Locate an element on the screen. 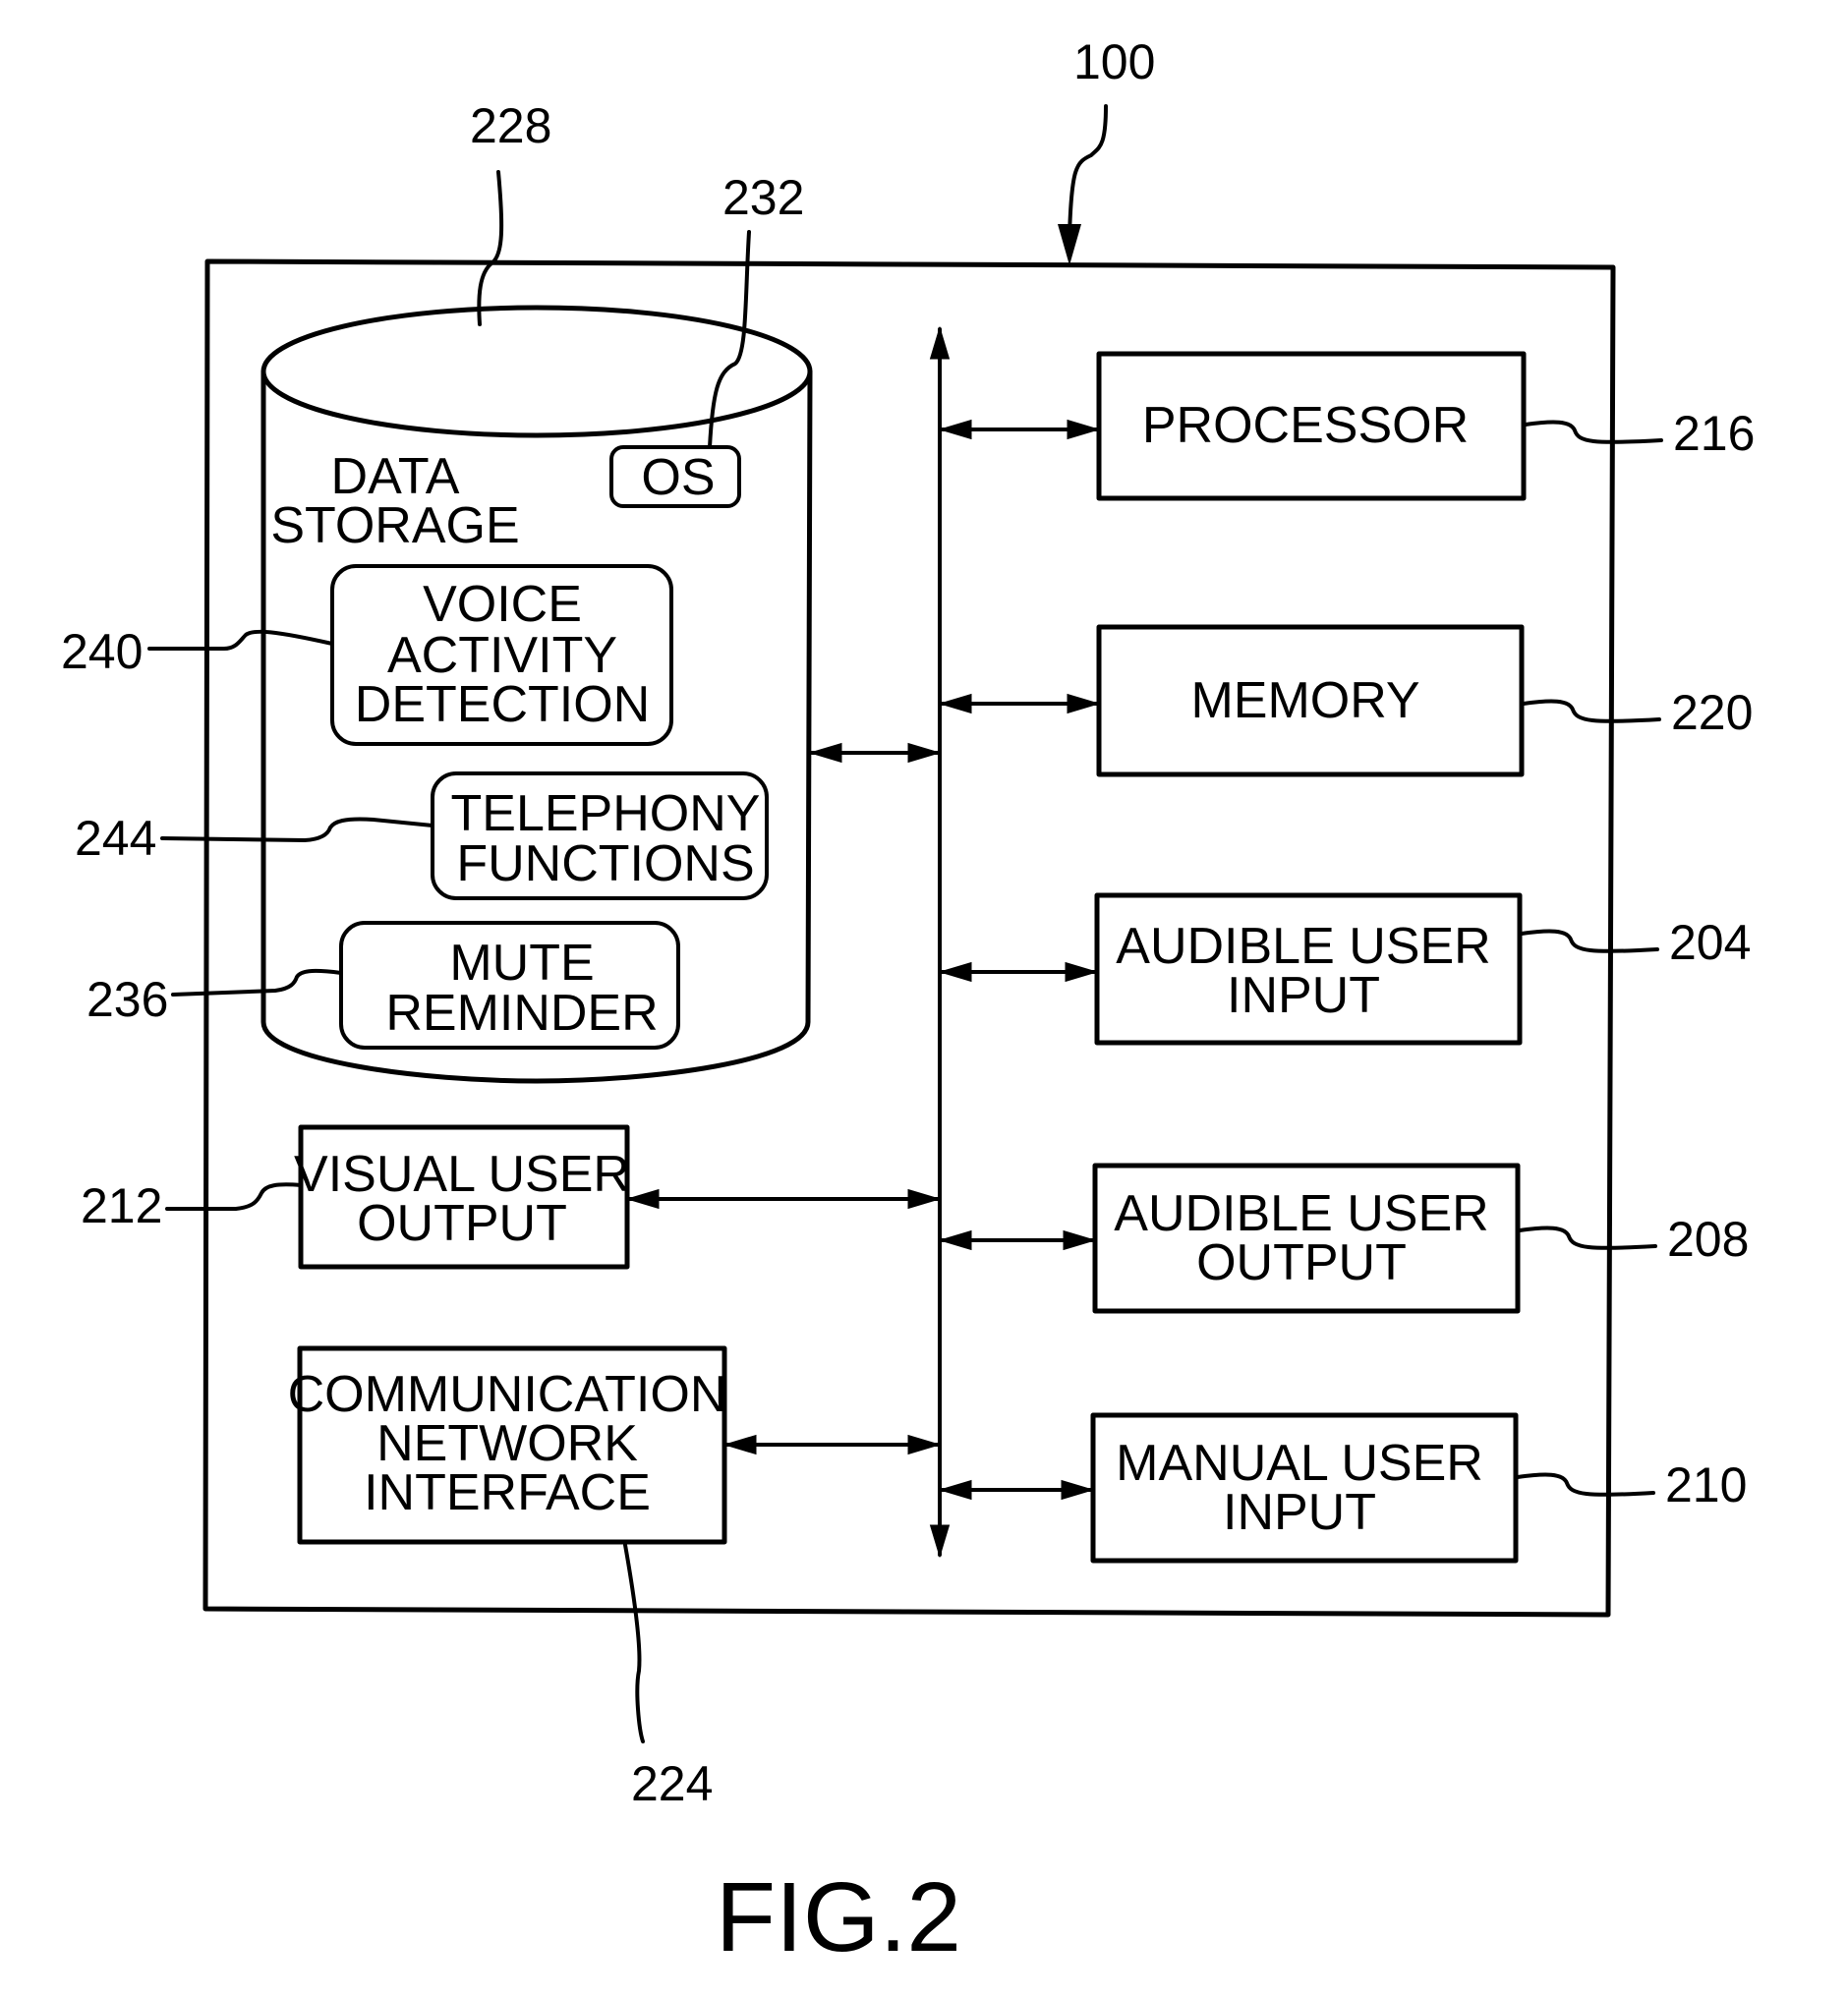 This screenshot has height=1996, width=1848. data-storage-leader-line is located at coordinates (490, 248).